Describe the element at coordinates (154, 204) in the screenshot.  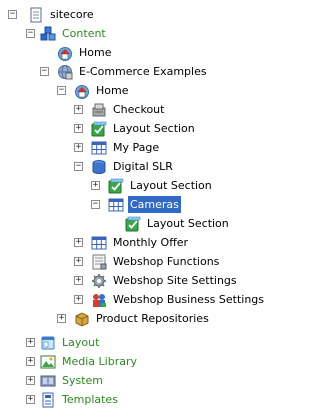
I see `tree-item-label: Cameras` at that location.